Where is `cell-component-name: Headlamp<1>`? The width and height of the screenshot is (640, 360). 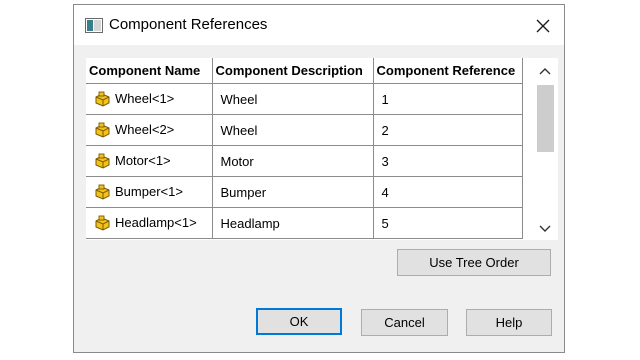 cell-component-name: Headlamp<1> is located at coordinates (149, 223).